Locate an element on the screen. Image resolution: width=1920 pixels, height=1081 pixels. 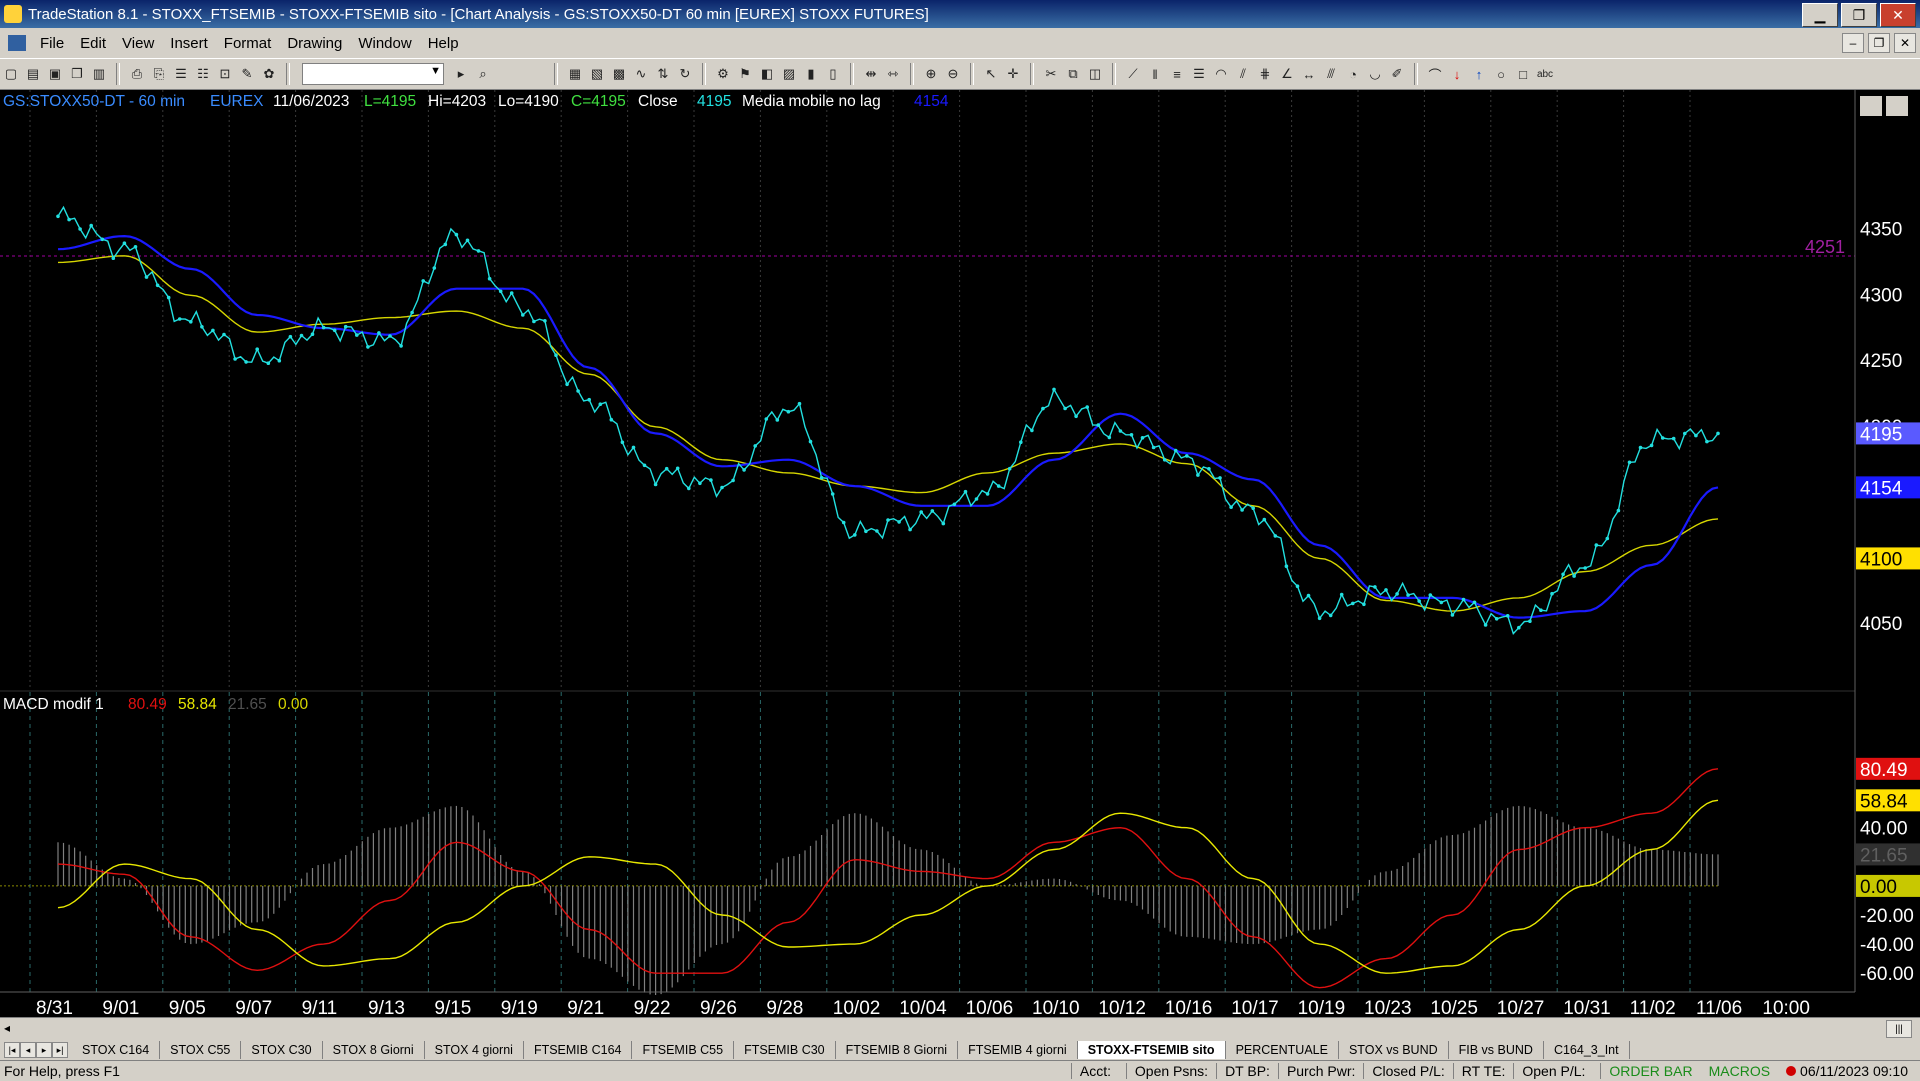
scroll-left-icon: ◂ is located at coordinates (7, 1028).